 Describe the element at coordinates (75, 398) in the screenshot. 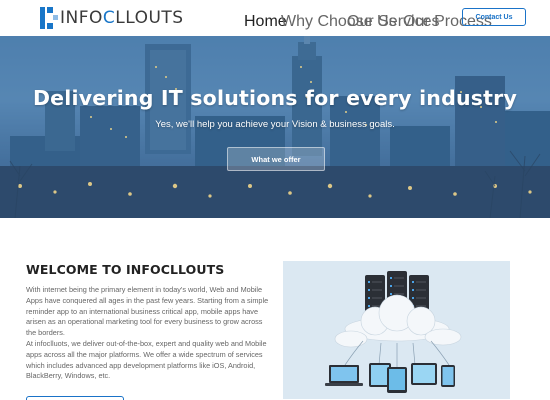

I see `read-more-button` at that location.